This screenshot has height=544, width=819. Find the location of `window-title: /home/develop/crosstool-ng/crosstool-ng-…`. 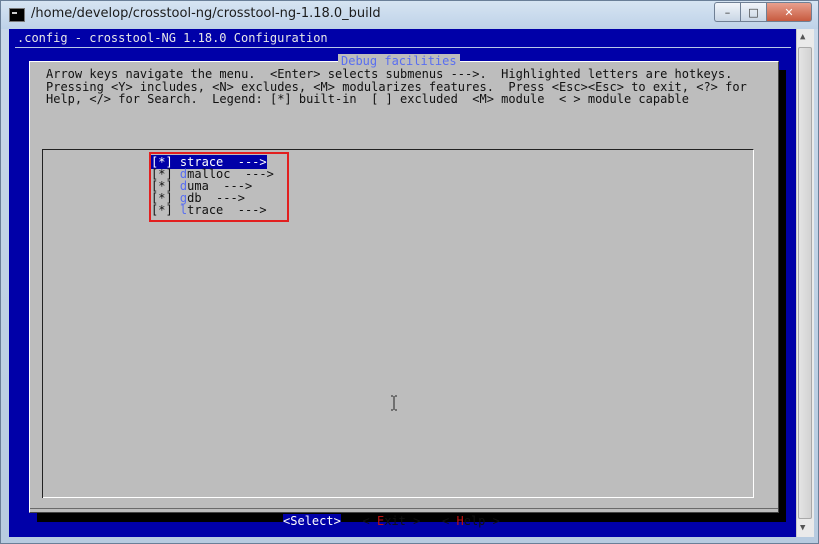

window-title: /home/develop/crosstool-ng/crosstool-ng-… is located at coordinates (206, 13).